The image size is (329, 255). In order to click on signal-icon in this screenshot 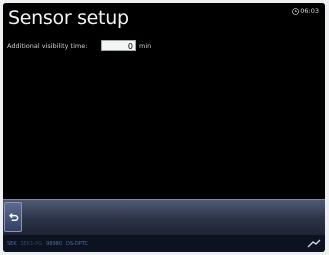, I will do `click(314, 243)`.